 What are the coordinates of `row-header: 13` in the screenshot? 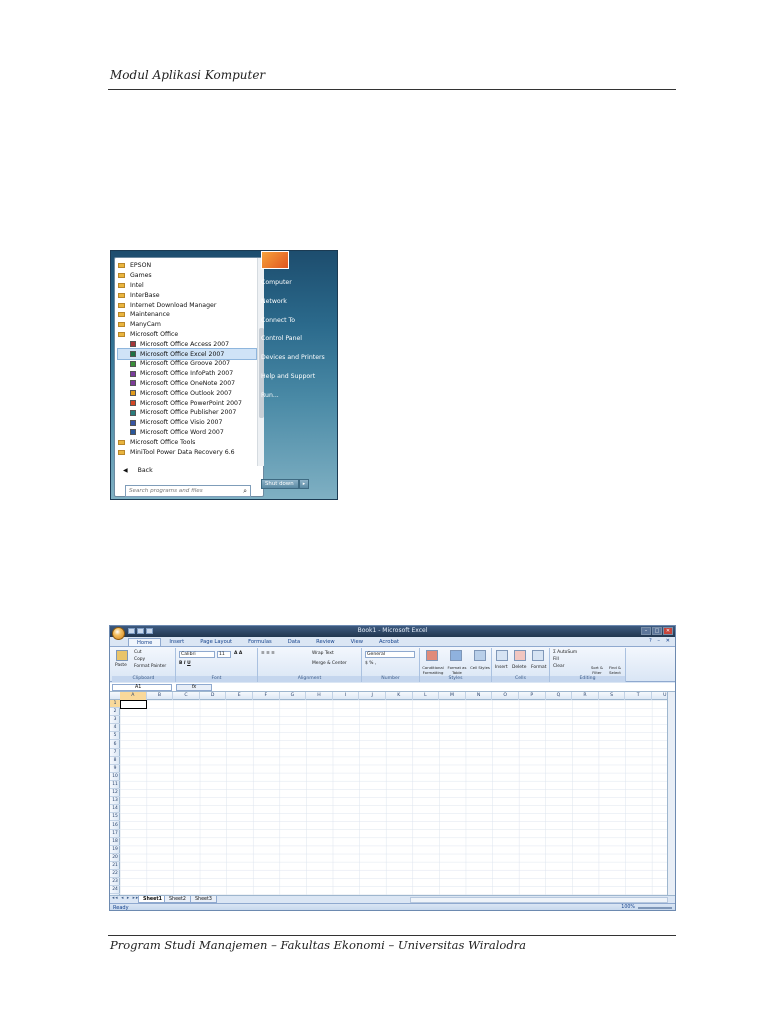 It's located at (115, 801).